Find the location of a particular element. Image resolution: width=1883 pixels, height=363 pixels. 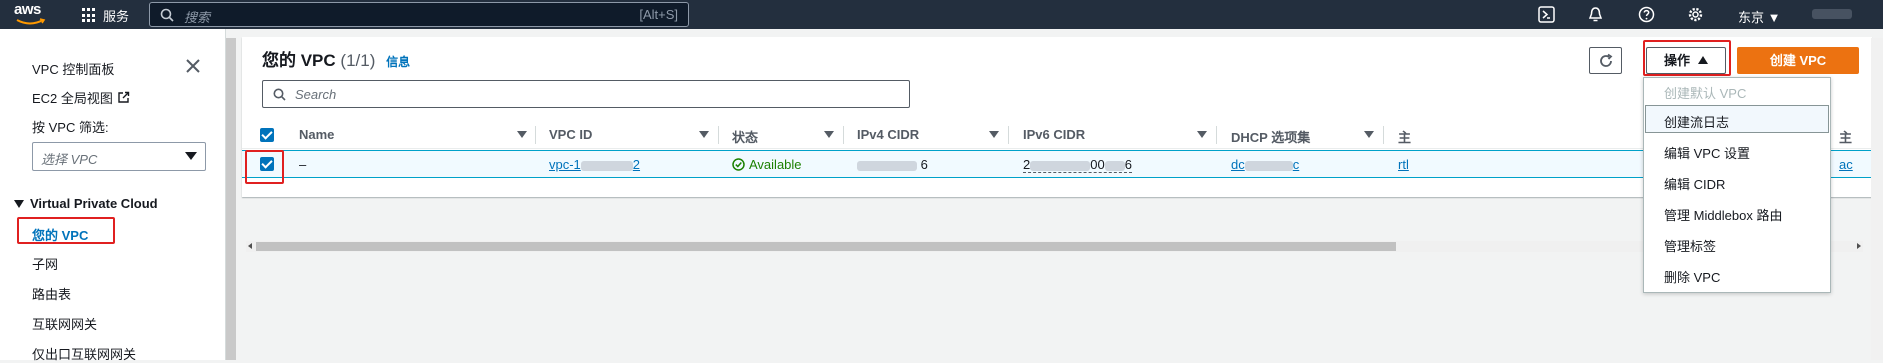

services-menu-button: 服务 is located at coordinates (105, 15).